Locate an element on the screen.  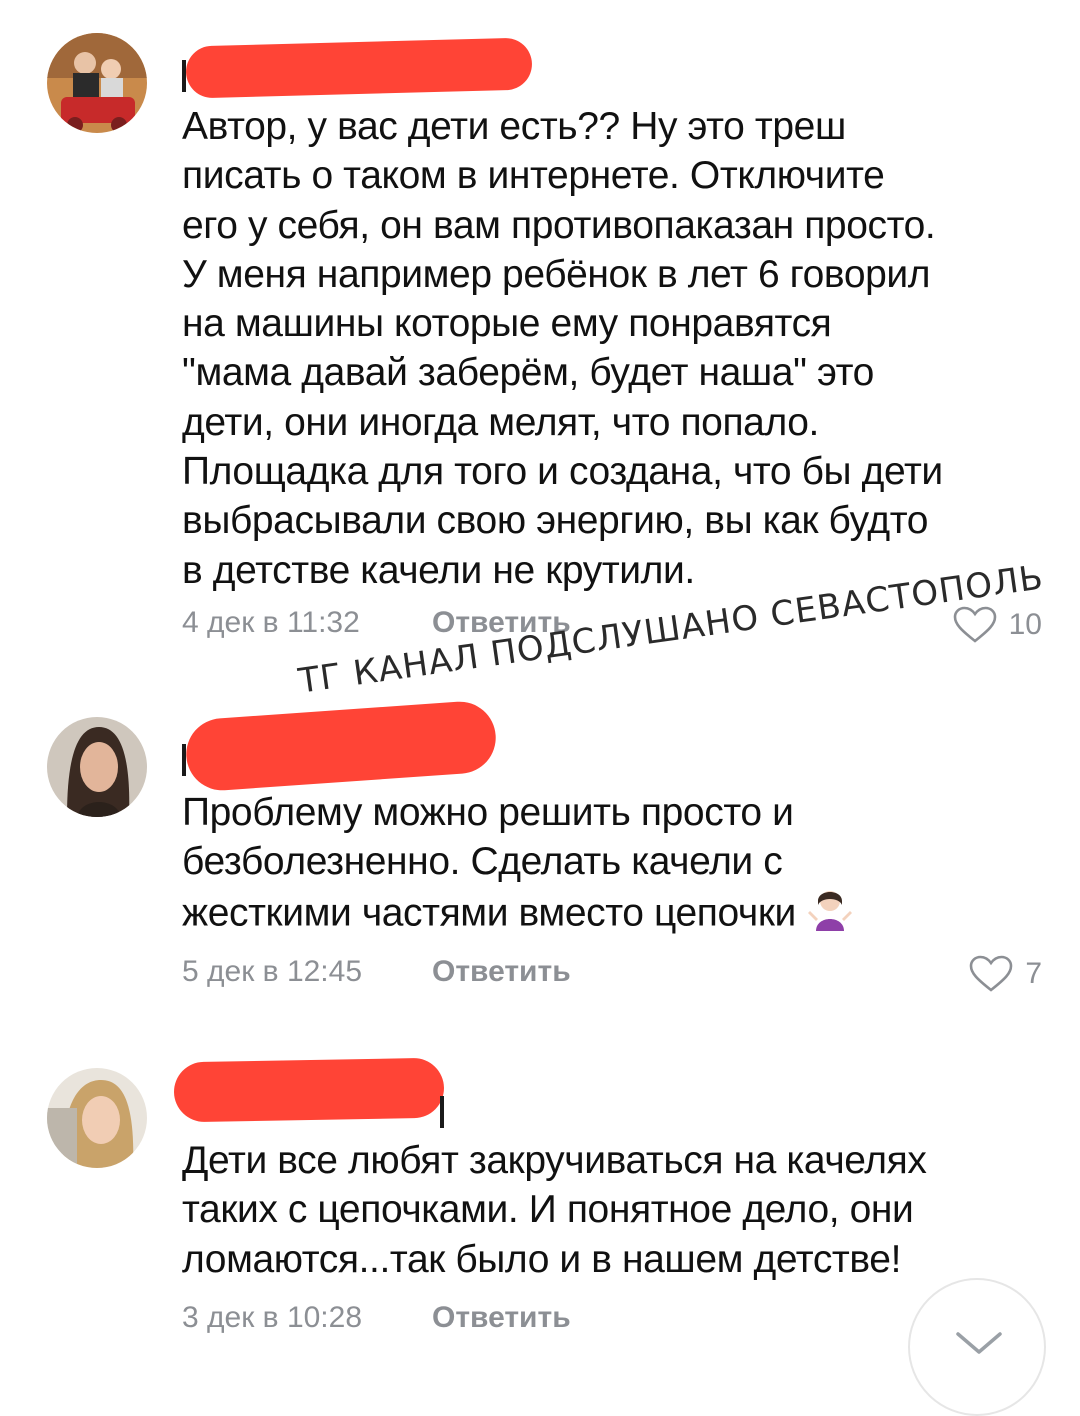
comment-date: 3 дек в 10:28 is located at coordinates (272, 1317).